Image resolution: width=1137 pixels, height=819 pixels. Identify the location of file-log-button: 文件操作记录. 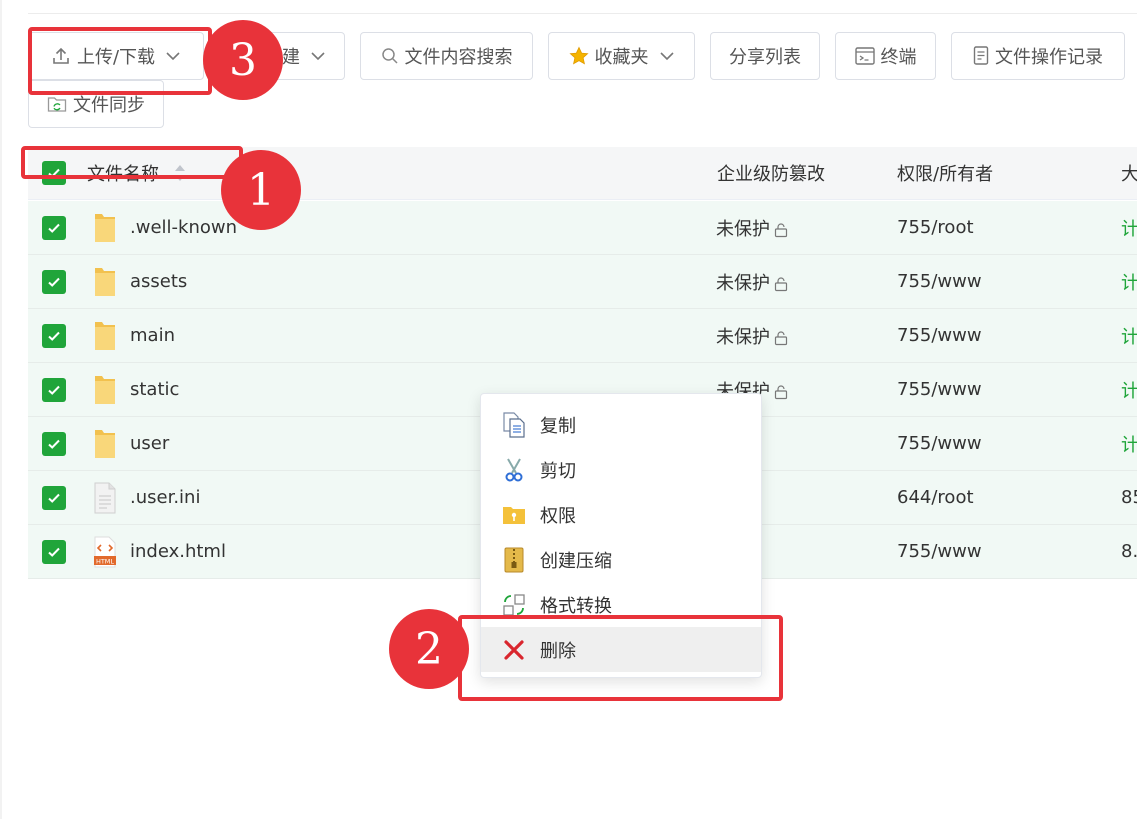
(1038, 56).